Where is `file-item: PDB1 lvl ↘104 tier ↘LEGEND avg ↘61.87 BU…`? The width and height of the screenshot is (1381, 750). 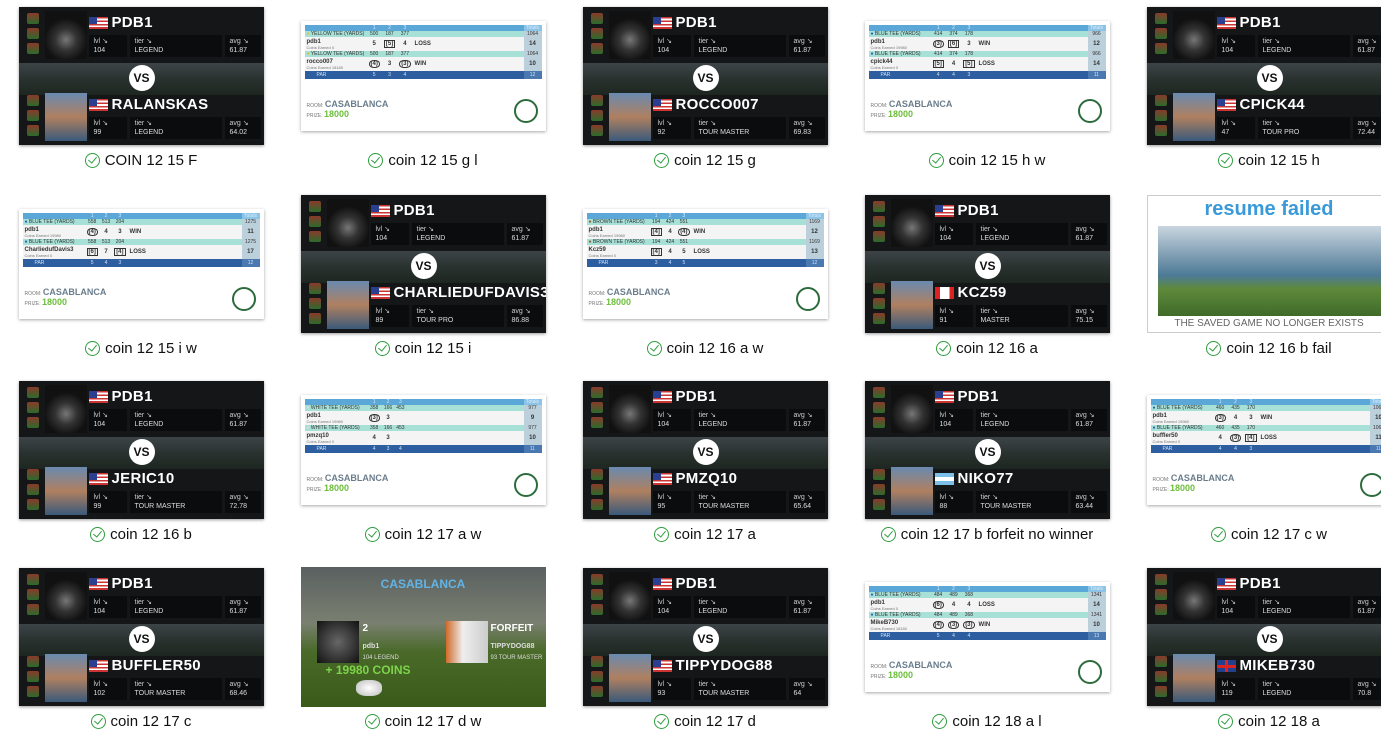
file-item: PDB1 lvl ↘104 tier ↘LEGEND avg ↘61.87 BU… is located at coordinates (141, 656).